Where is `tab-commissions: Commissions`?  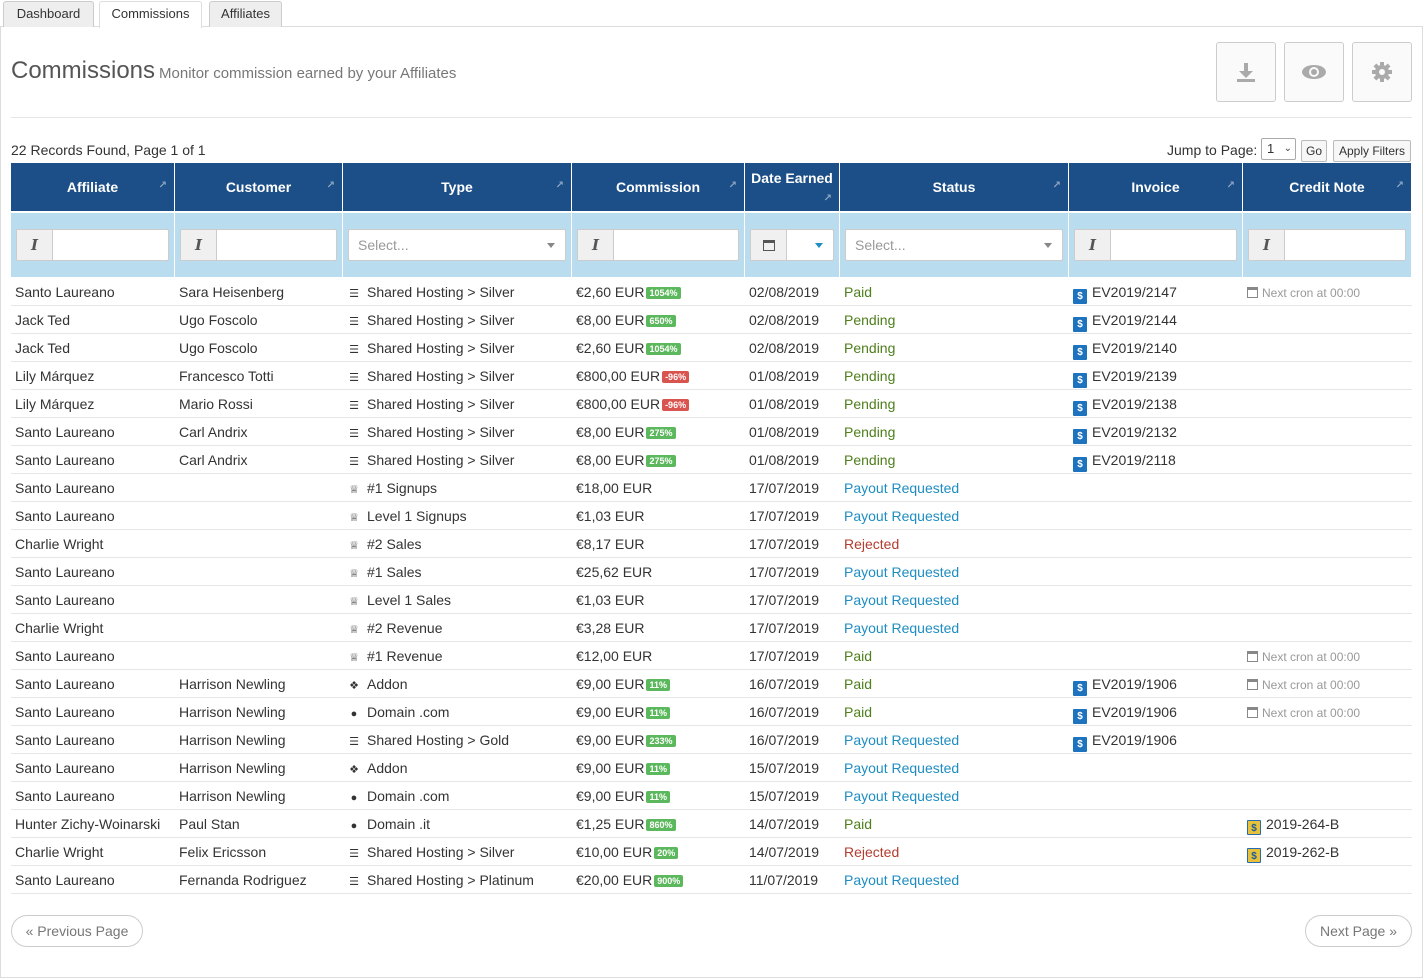
tab-commissions: Commissions is located at coordinates (150, 14).